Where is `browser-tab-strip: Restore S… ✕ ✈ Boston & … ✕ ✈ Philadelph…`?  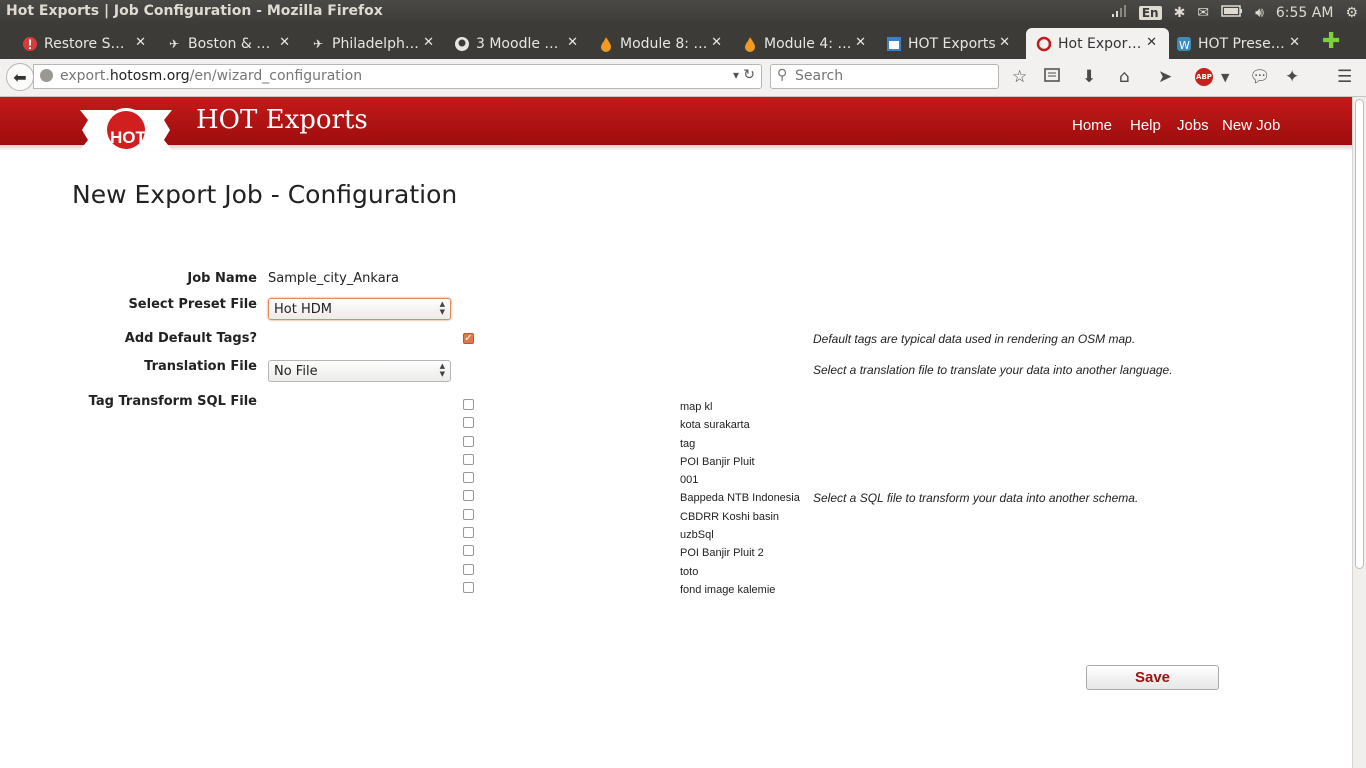
browser-tab-strip: Restore S… ✕ ✈ Boston & … ✕ ✈ Philadelph… is located at coordinates (683, 42).